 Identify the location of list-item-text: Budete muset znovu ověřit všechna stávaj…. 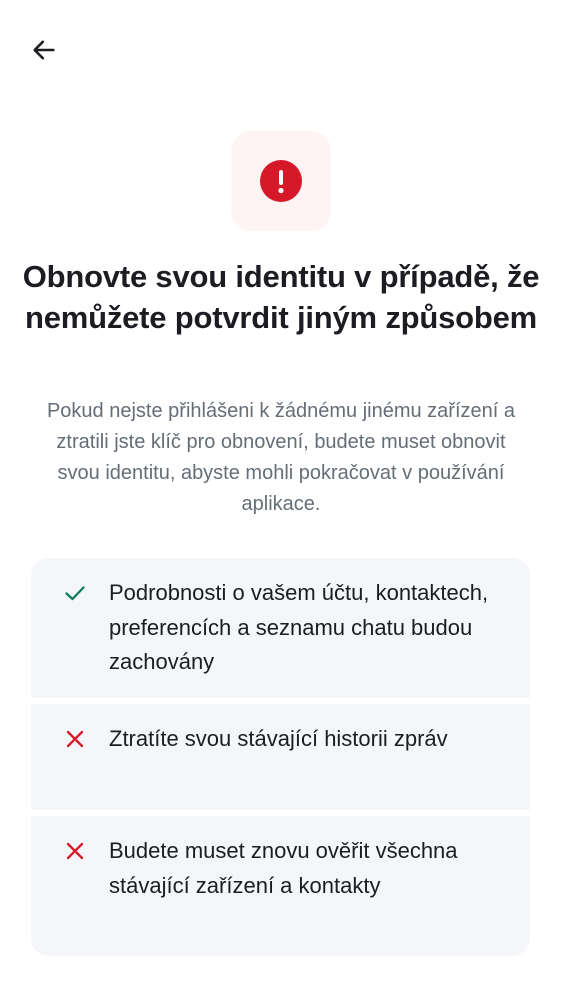
(283, 868).